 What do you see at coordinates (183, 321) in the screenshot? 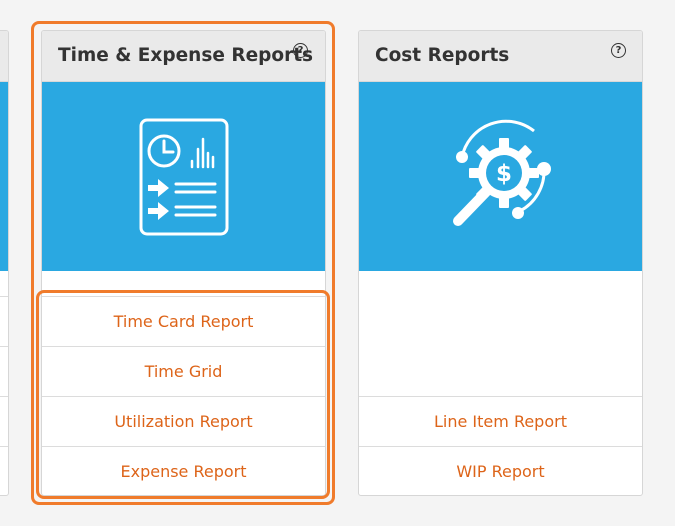
I see `time-card-report-link: Time Card Report` at bounding box center [183, 321].